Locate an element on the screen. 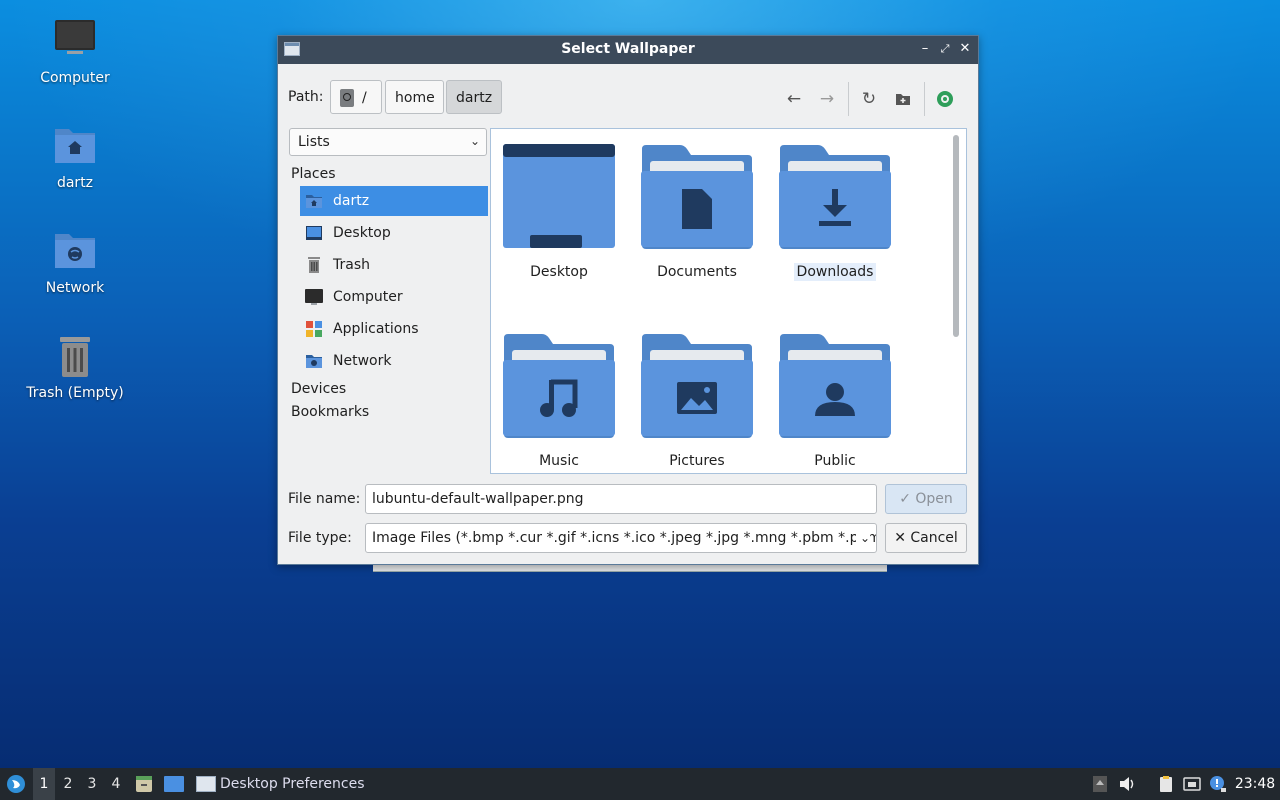 This screenshot has height=800, width=1280. trash-icon is located at coordinates (314, 265).